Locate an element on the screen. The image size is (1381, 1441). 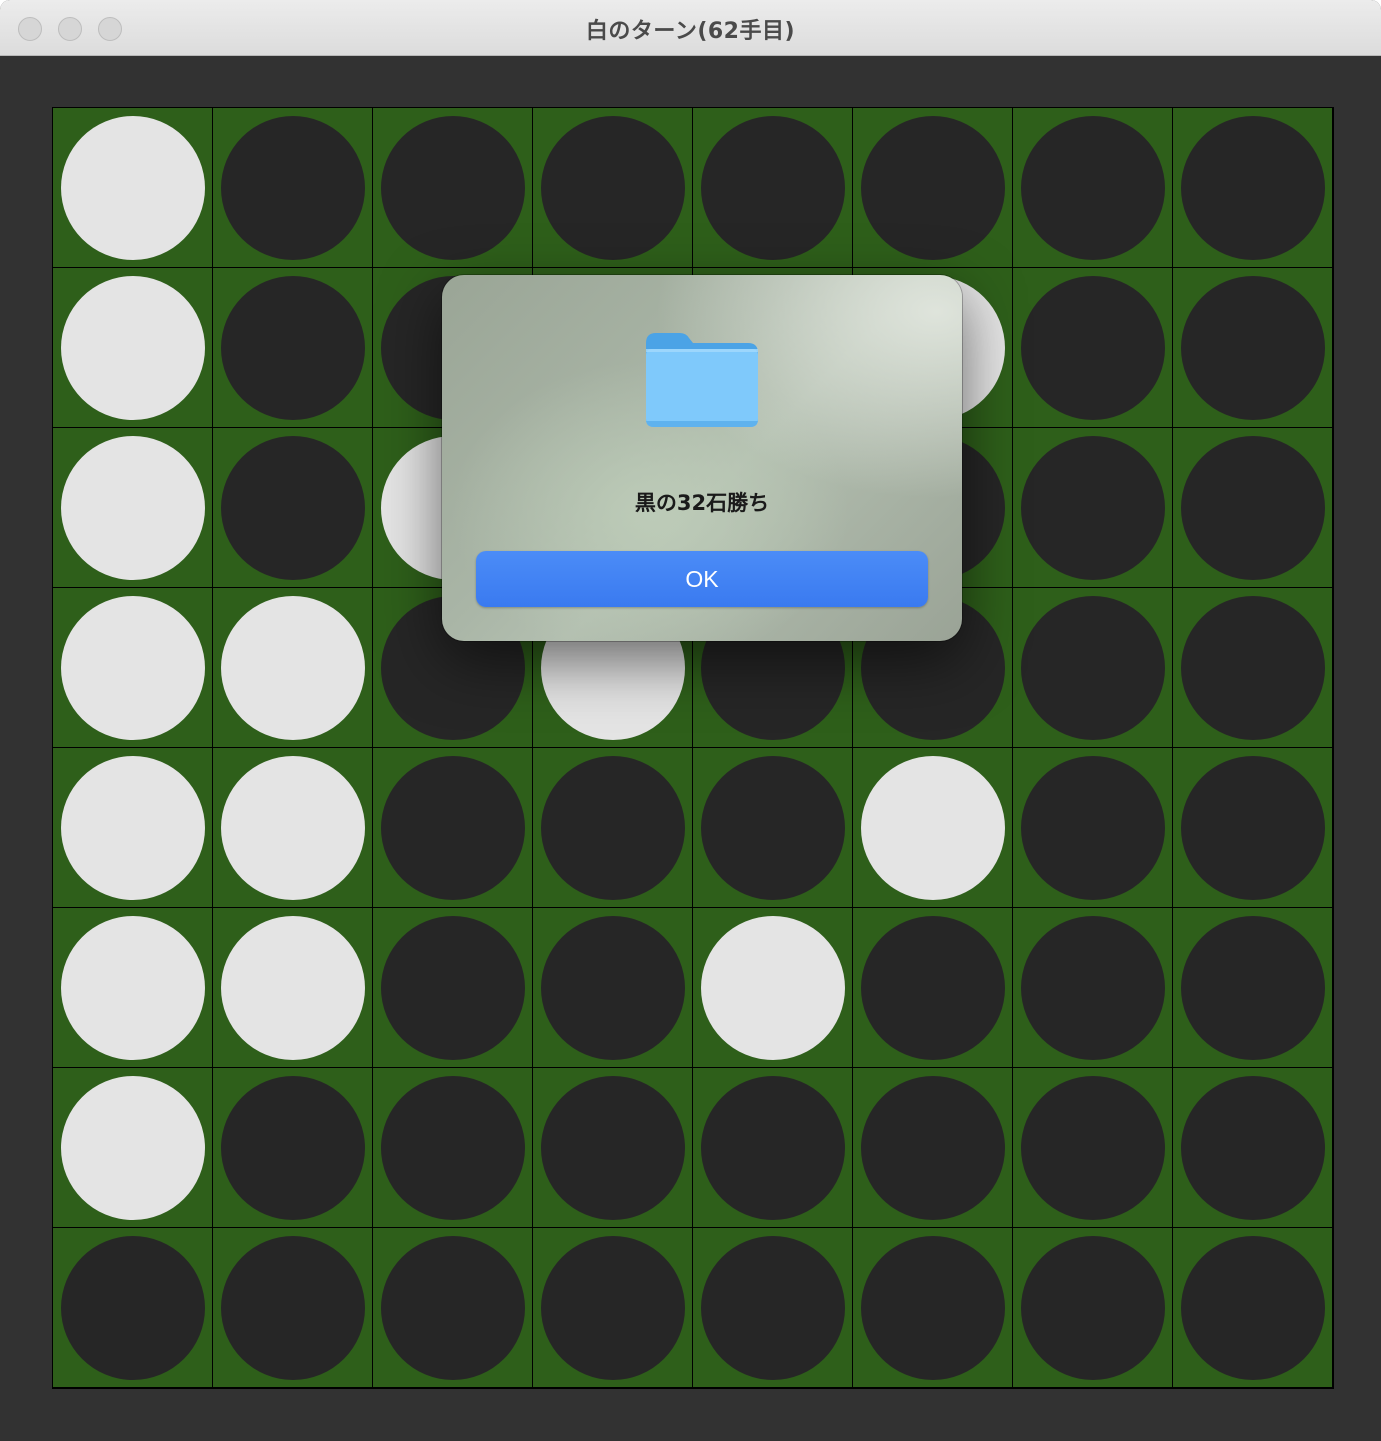
window-title: 白のターン(62手目) is located at coordinates (690, 31).